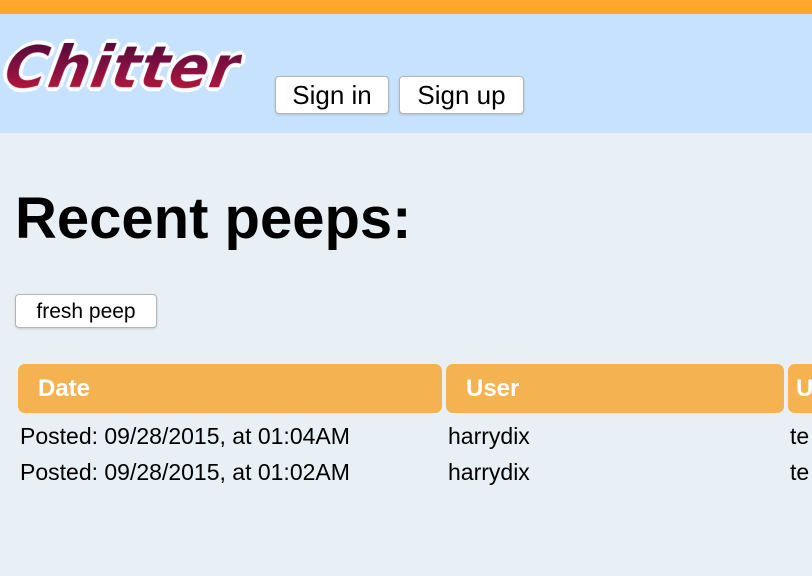  What do you see at coordinates (615, 388) in the screenshot?
I see `column-header-user: User` at bounding box center [615, 388].